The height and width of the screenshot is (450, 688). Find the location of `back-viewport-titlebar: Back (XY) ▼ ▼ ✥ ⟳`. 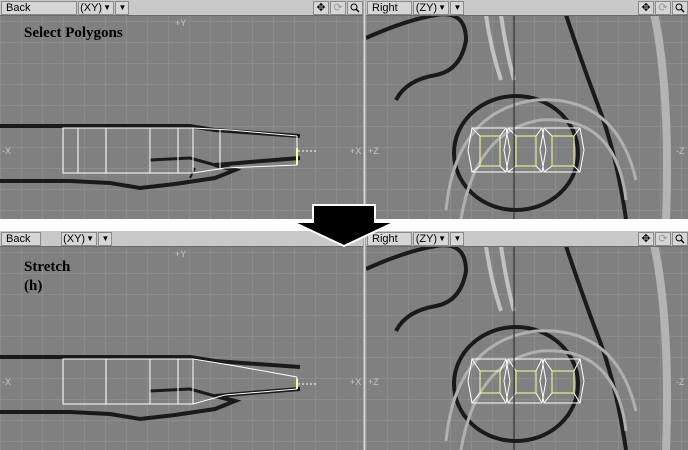

back-viewport-titlebar: Back (XY) ▼ ▼ ✥ ⟳ is located at coordinates (181, 8).